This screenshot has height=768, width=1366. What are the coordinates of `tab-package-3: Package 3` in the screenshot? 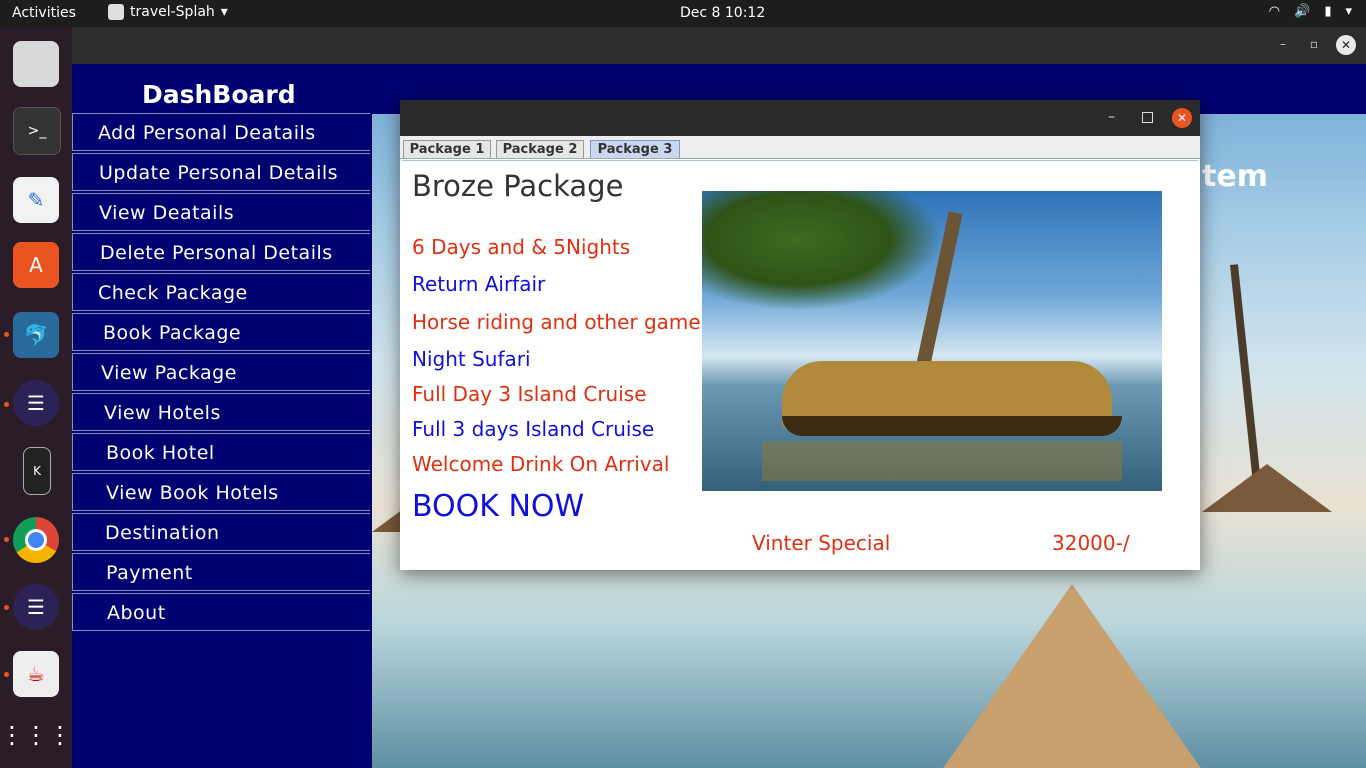 It's located at (635, 149).